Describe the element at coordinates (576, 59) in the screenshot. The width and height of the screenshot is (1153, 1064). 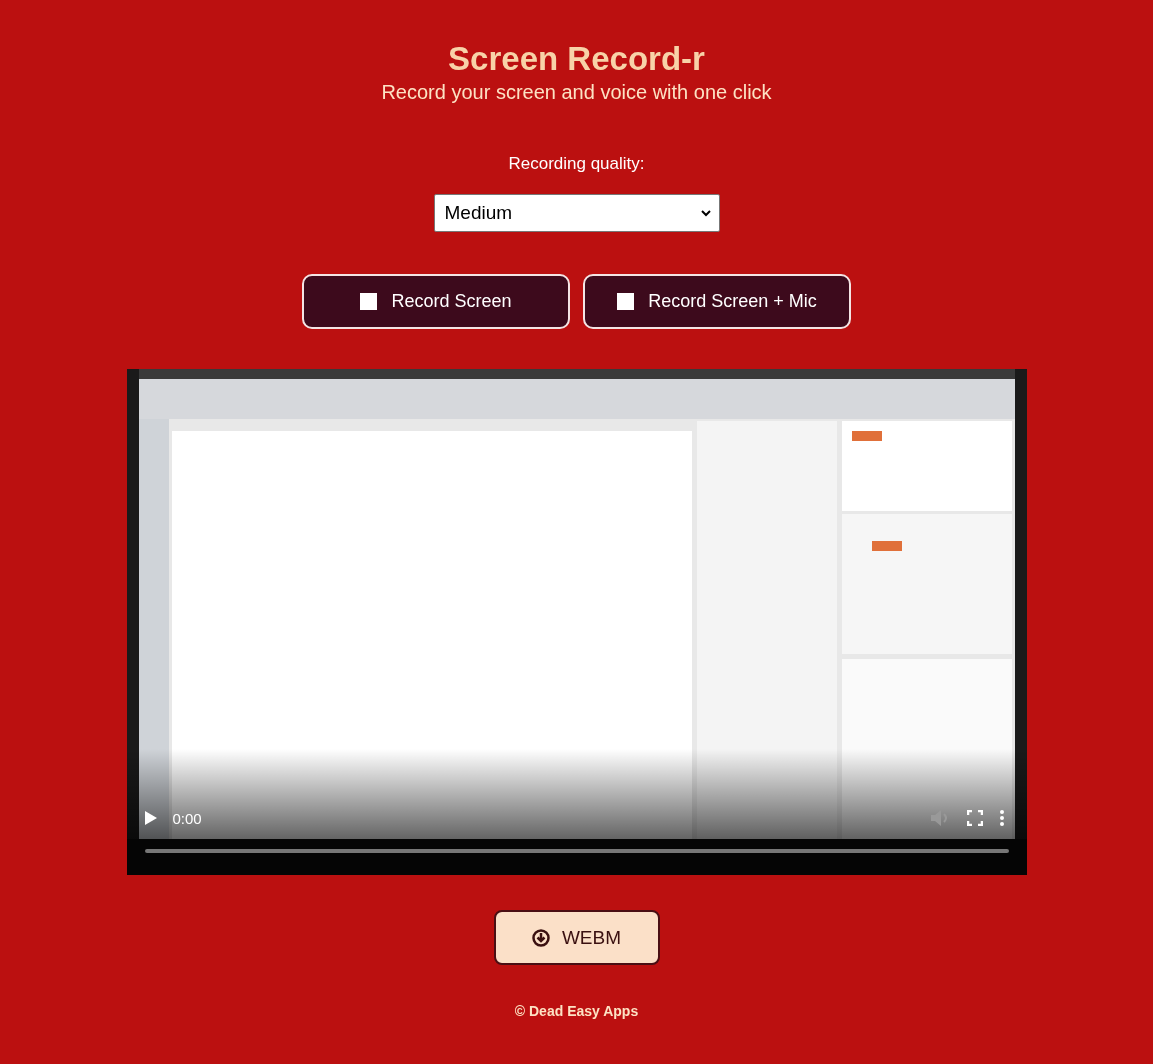
I see `app-title: Screen Record-r` at that location.